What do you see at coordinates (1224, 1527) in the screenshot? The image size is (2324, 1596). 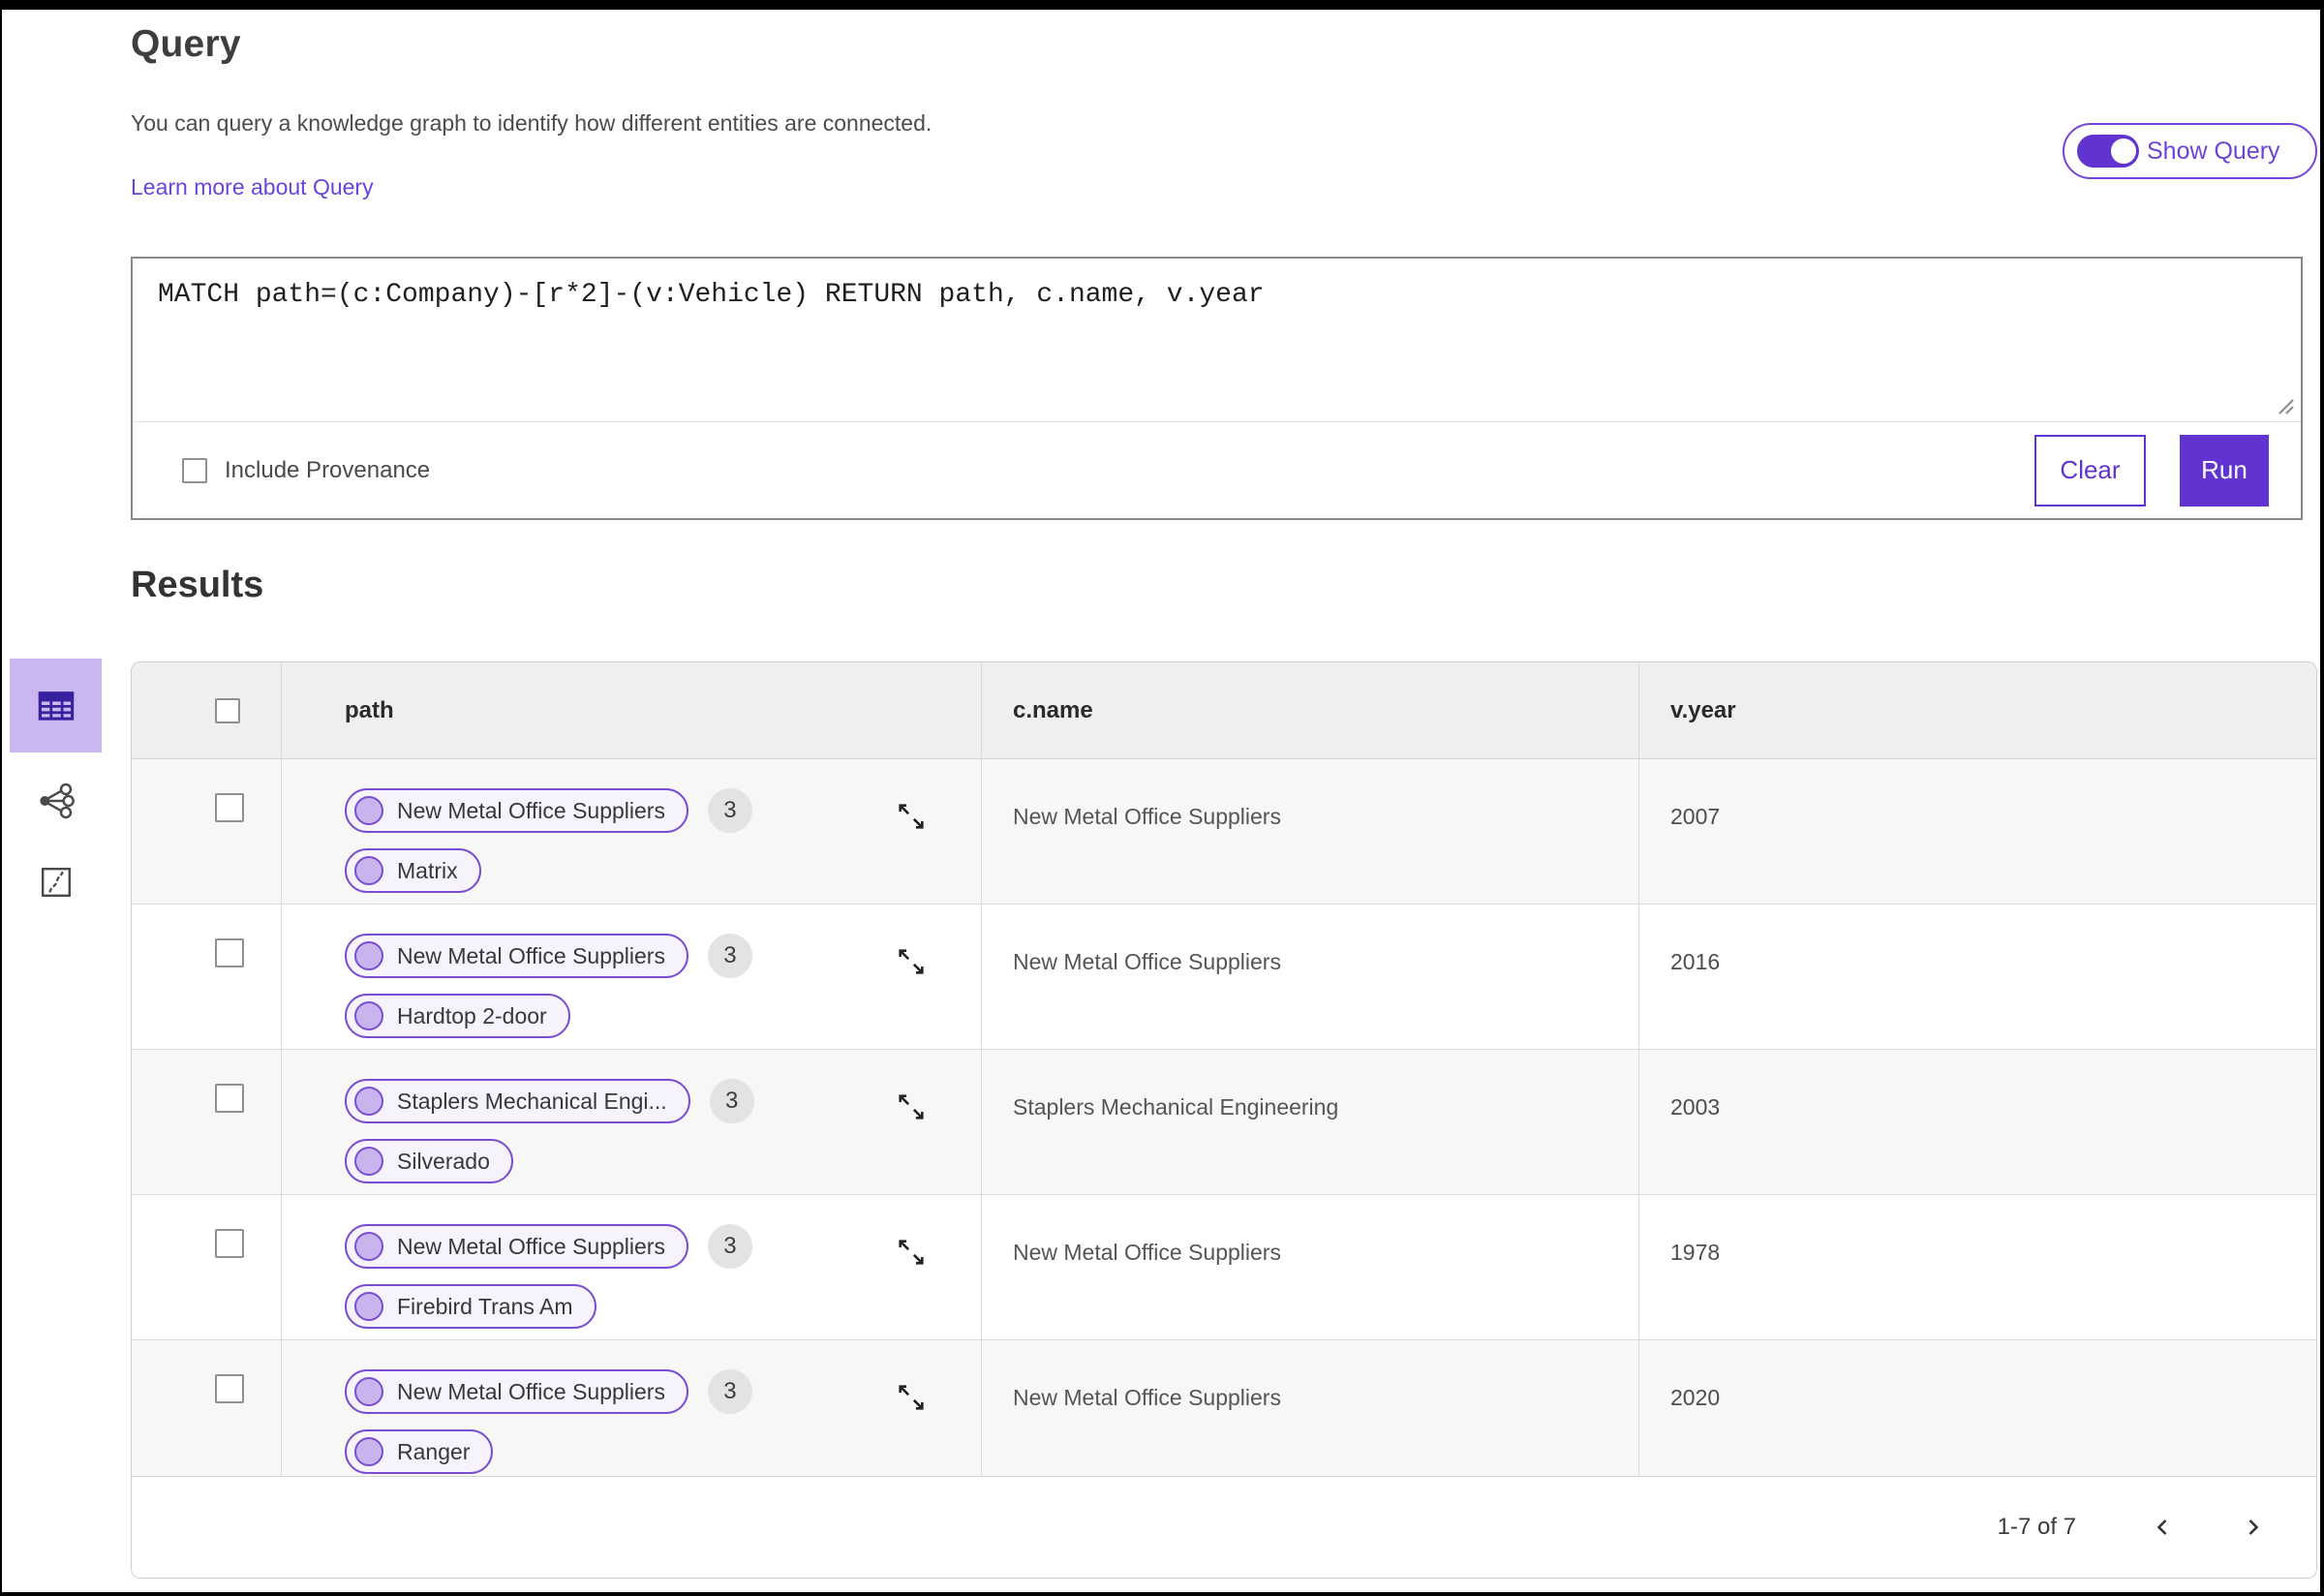 I see `table-footer: 1-7 of 7` at bounding box center [1224, 1527].